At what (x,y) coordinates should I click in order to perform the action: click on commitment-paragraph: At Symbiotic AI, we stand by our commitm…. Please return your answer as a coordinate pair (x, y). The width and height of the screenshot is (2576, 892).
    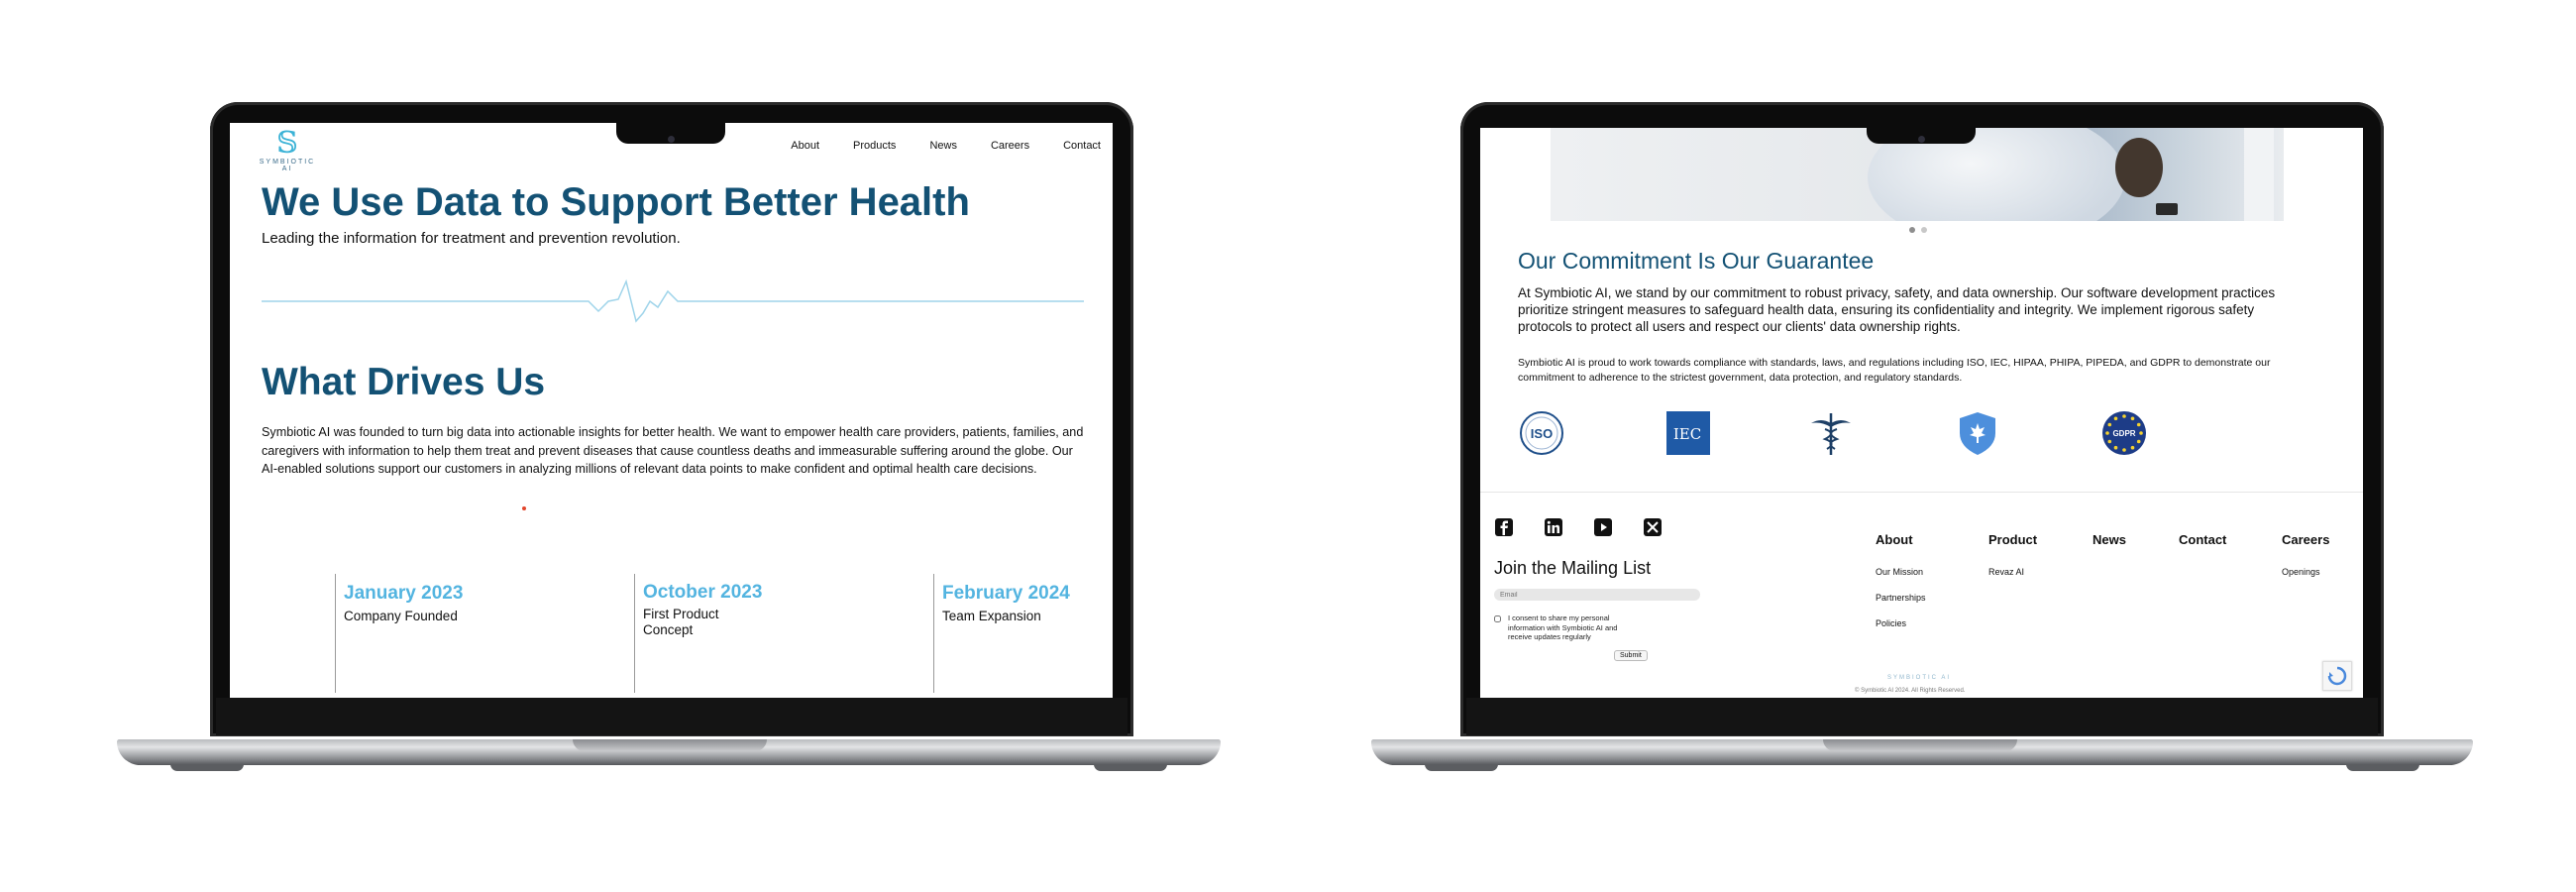
    Looking at the image, I should click on (1897, 309).